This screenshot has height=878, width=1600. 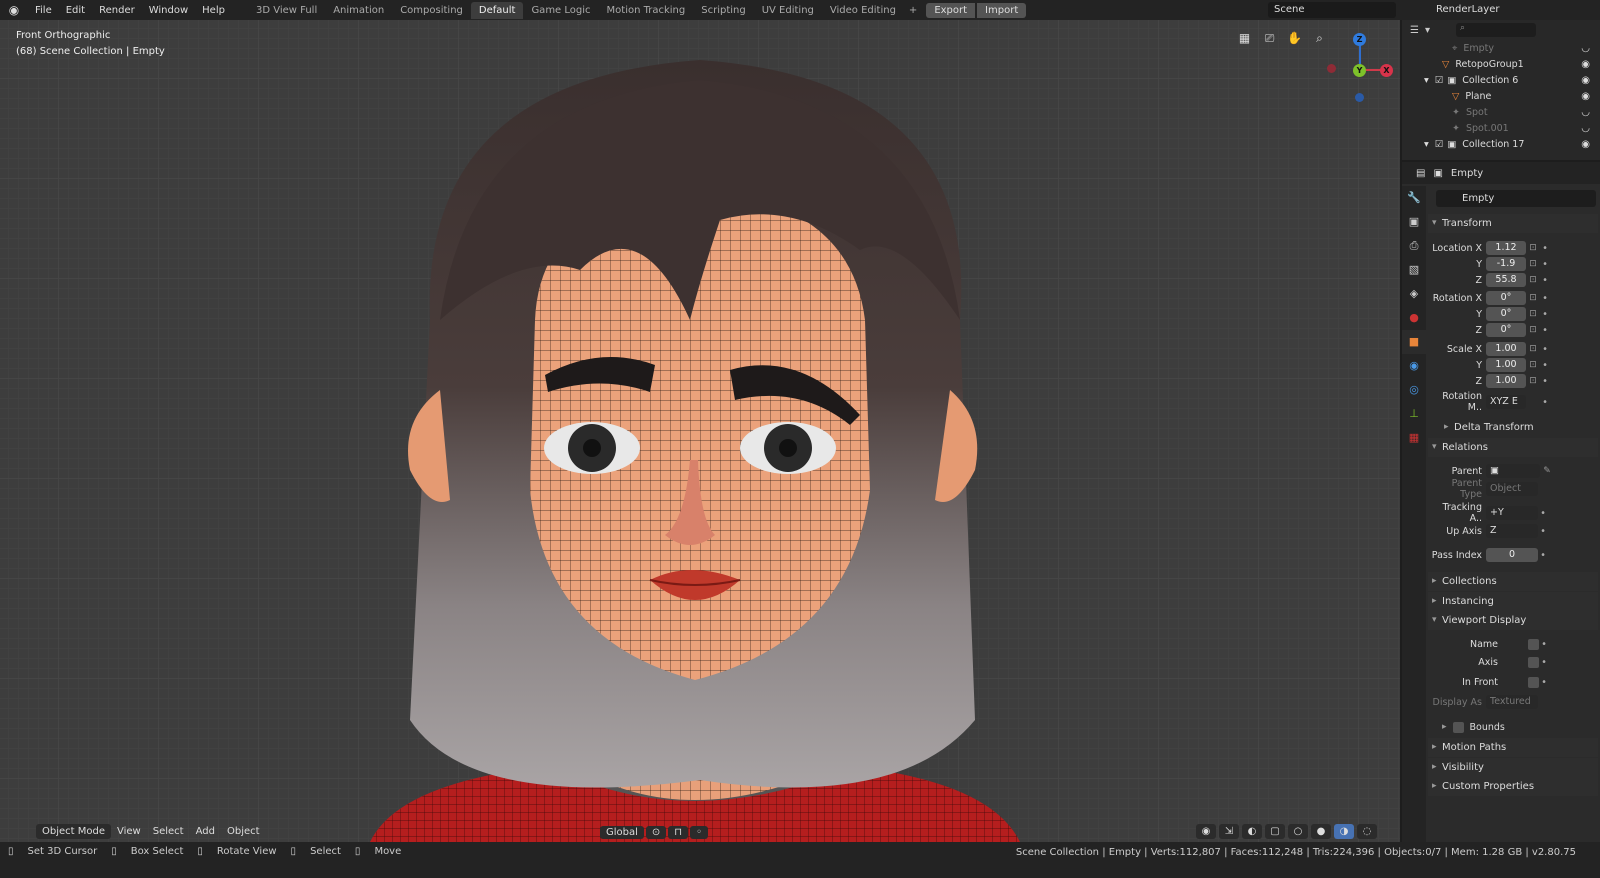 What do you see at coordinates (1513, 447) in the screenshot?
I see `relations-section: Relations` at bounding box center [1513, 447].